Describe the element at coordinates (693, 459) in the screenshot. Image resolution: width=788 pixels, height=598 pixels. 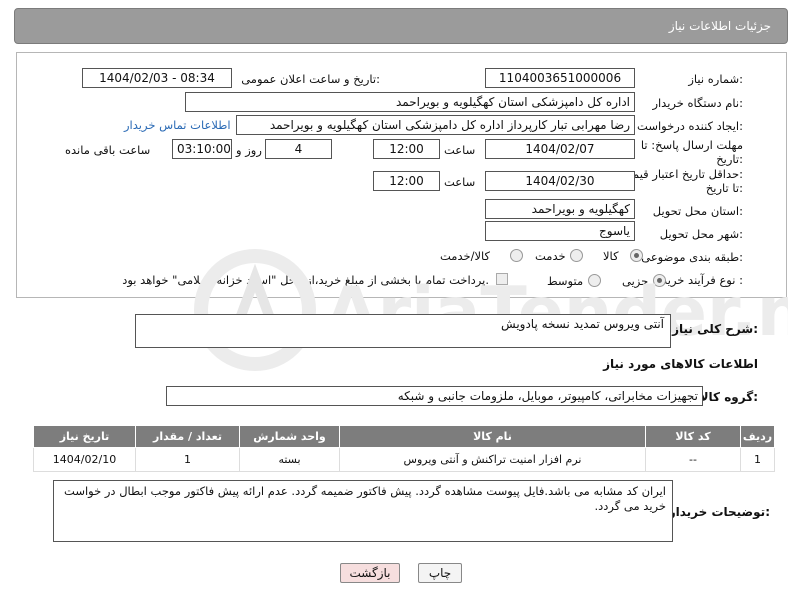
I see `cell-code: --` at that location.